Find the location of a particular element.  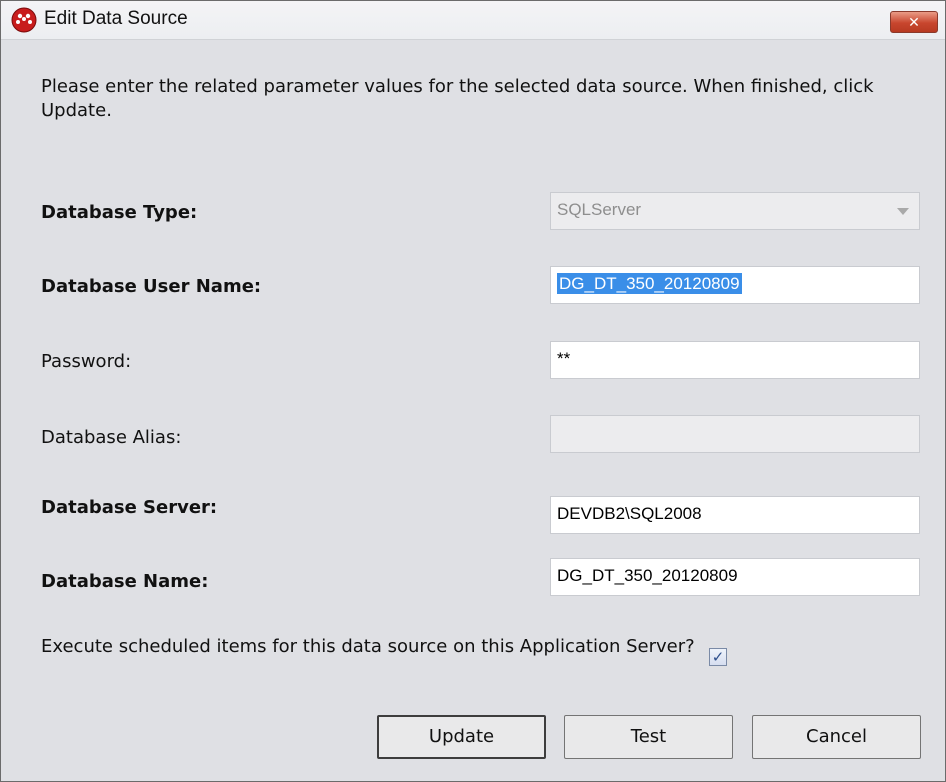

database-server-input: DEVDB2\SQL2008 is located at coordinates (735, 515).